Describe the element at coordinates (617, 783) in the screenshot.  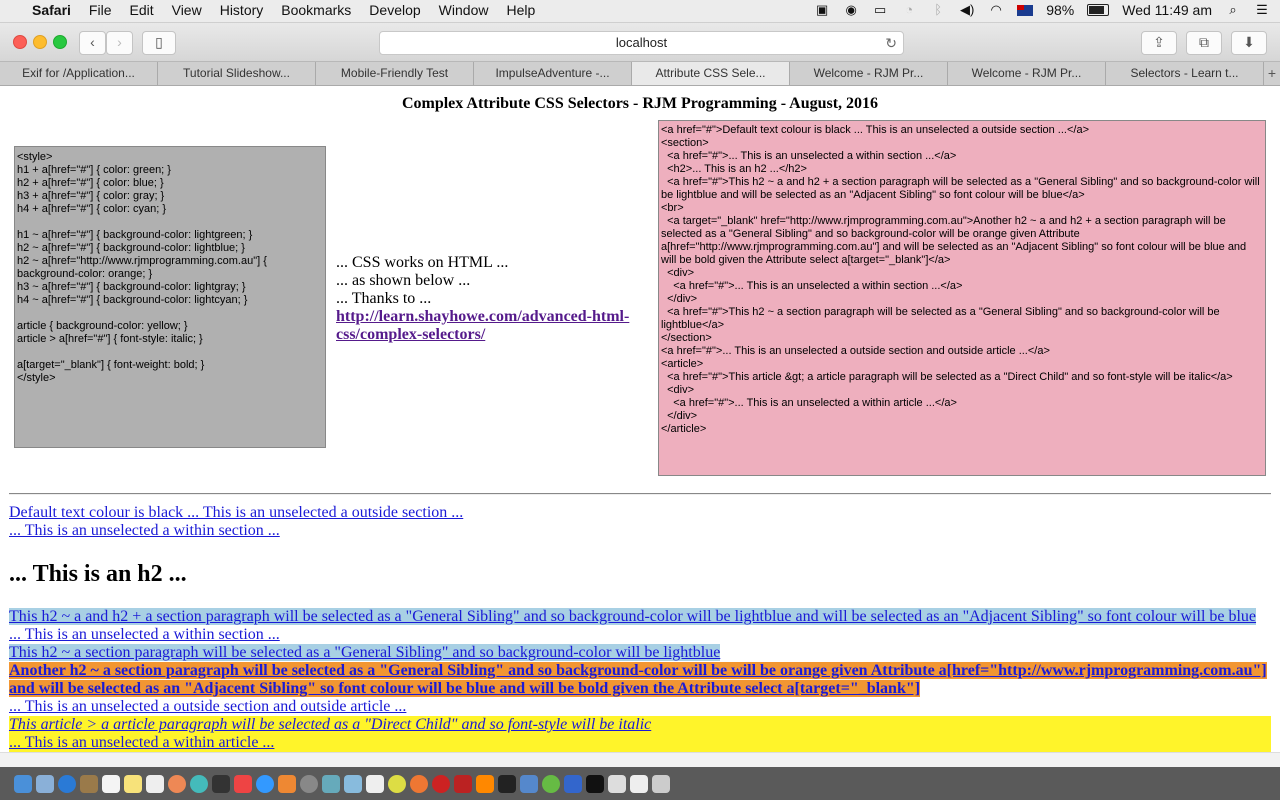
I see `downloads-stack-icon` at that location.